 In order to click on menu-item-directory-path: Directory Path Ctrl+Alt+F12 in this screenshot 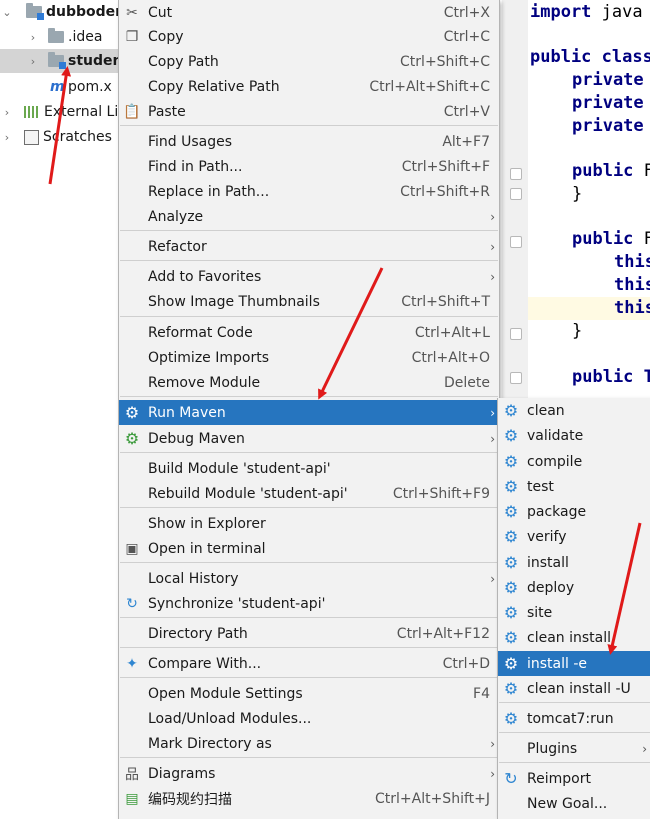, I will do `click(309, 633)`.